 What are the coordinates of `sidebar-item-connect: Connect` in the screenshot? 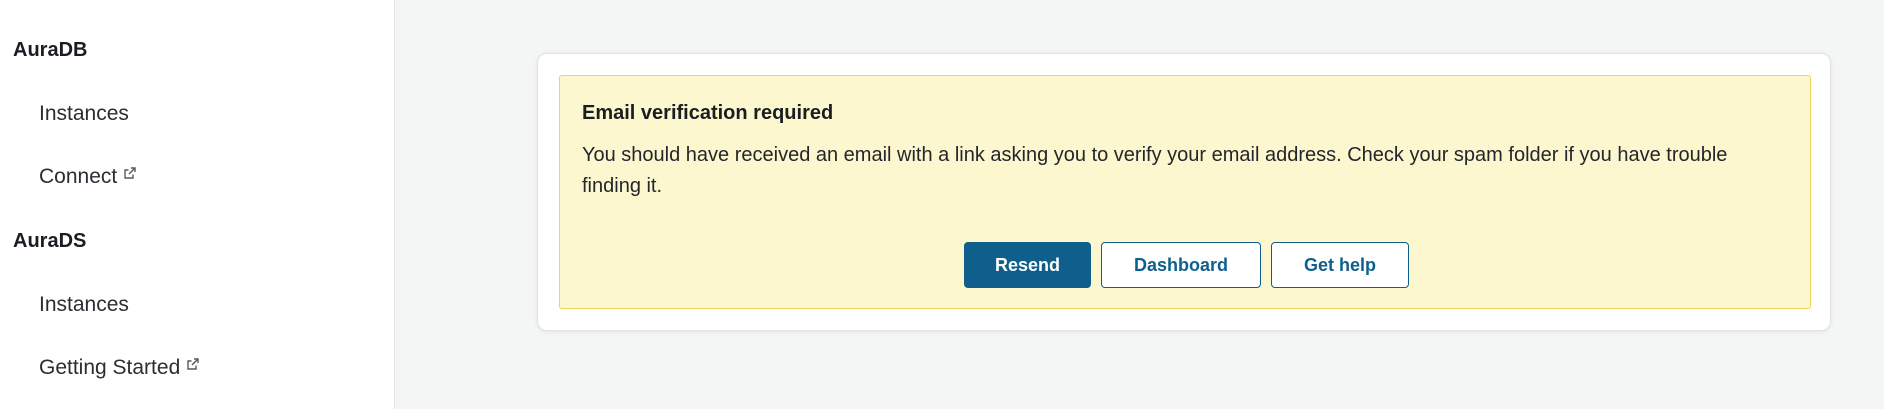 It's located at (88, 177).